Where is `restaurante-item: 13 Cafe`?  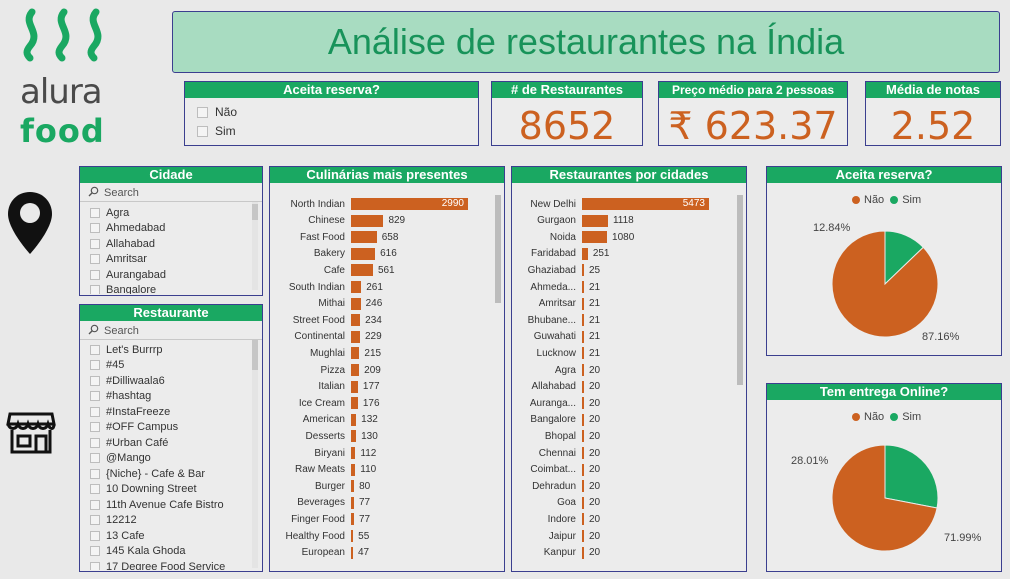
restaurante-item: 13 Cafe is located at coordinates (171, 536).